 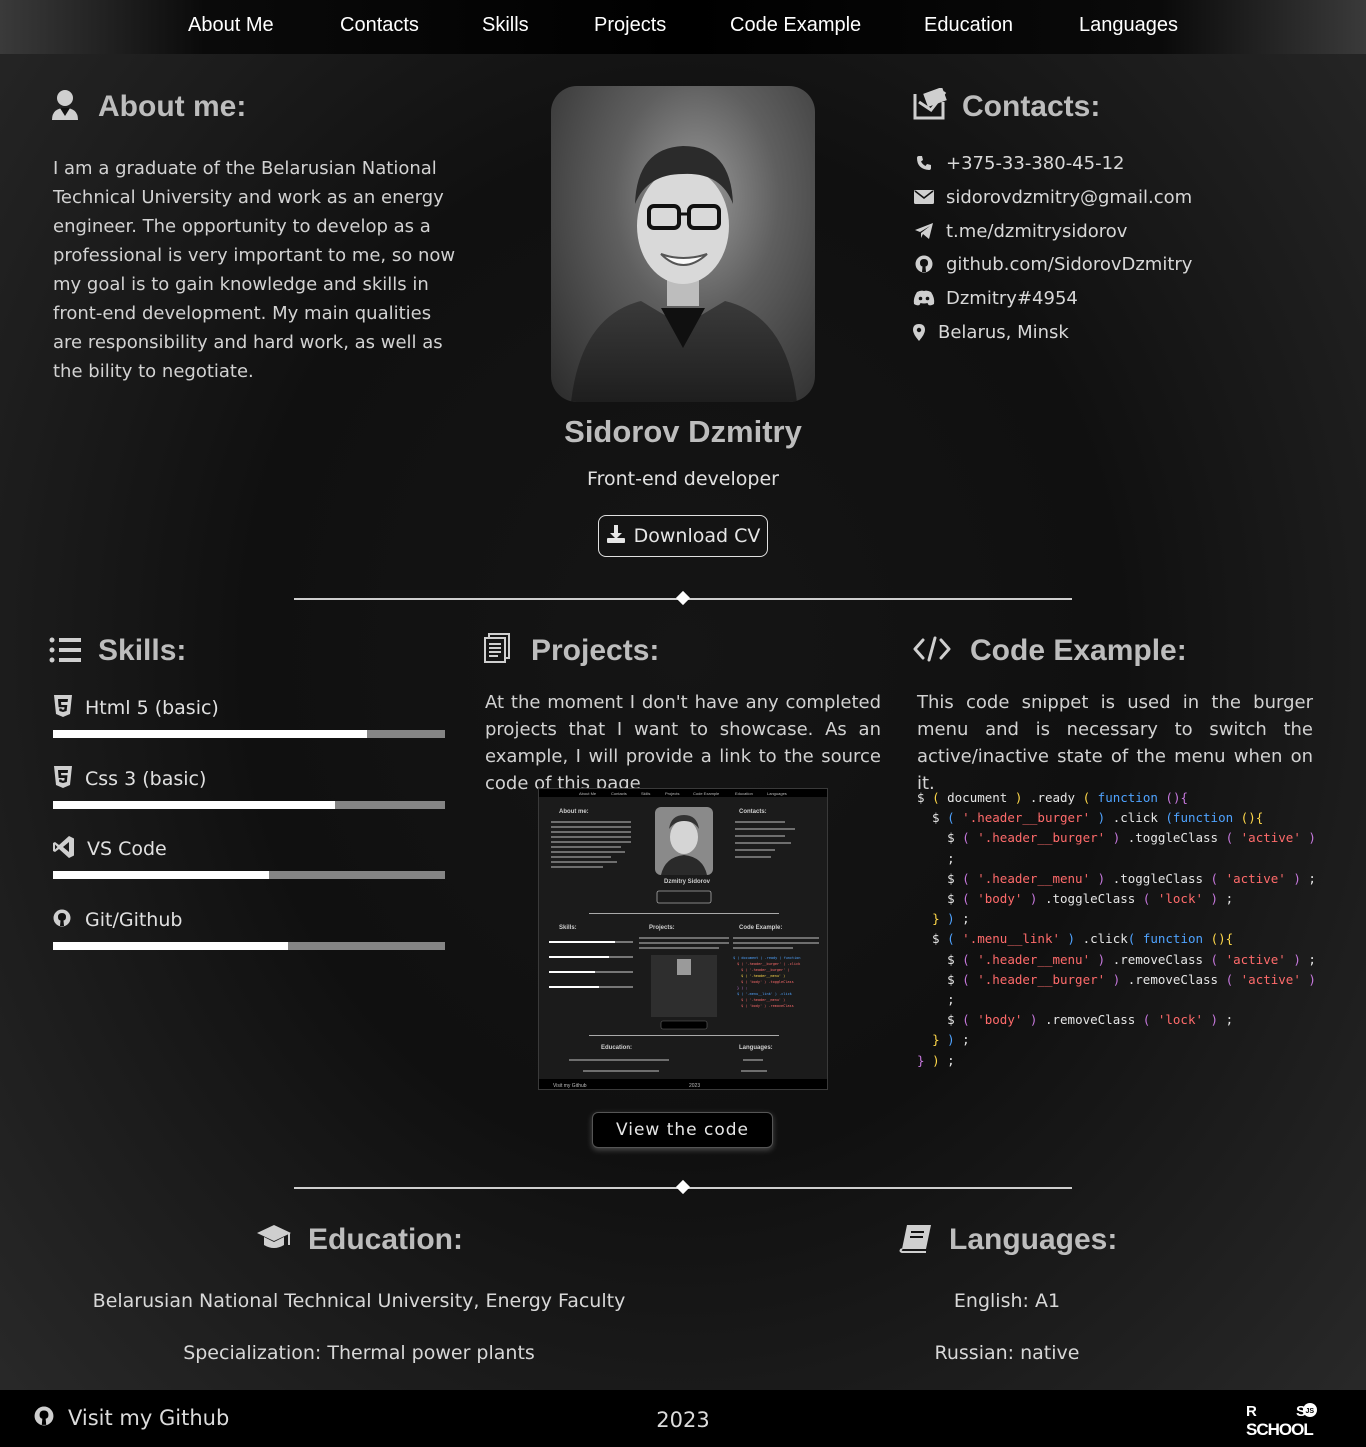 I want to click on svg-text: Code Example, so click(x=706, y=793).